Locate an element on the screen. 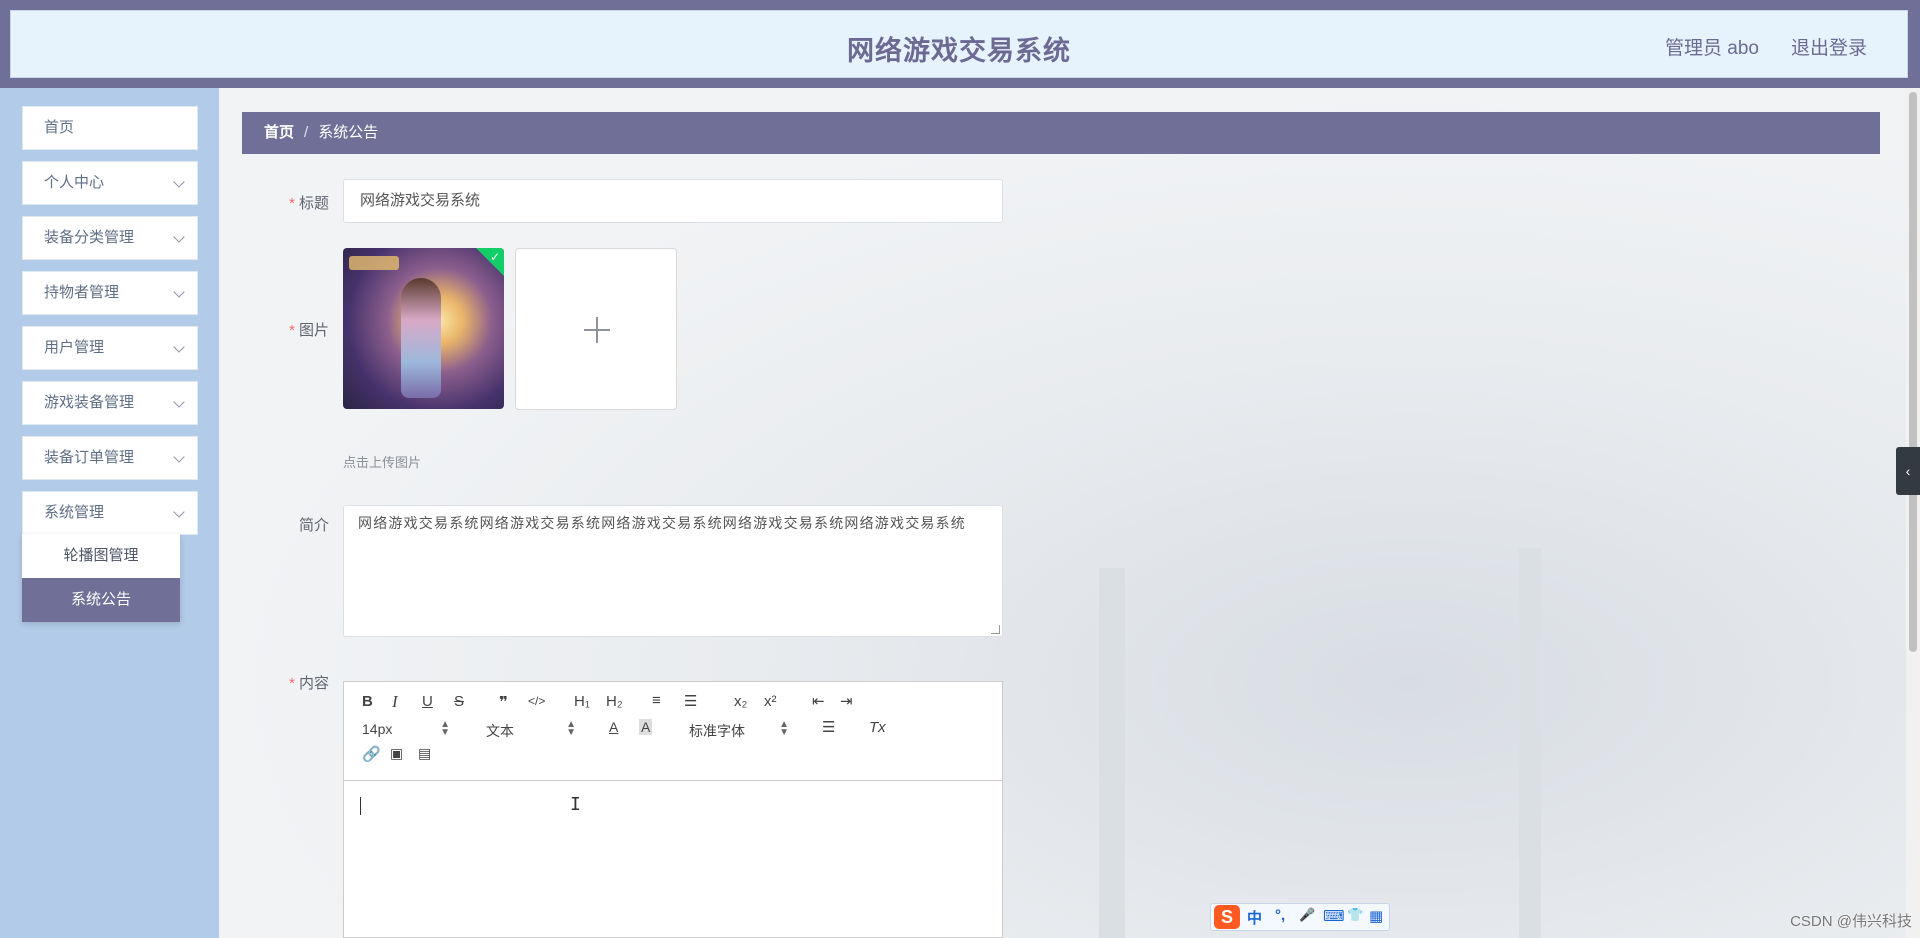 The image size is (1920, 938). sidebar-item-game-equipment: 游戏装备管理 is located at coordinates (110, 403).